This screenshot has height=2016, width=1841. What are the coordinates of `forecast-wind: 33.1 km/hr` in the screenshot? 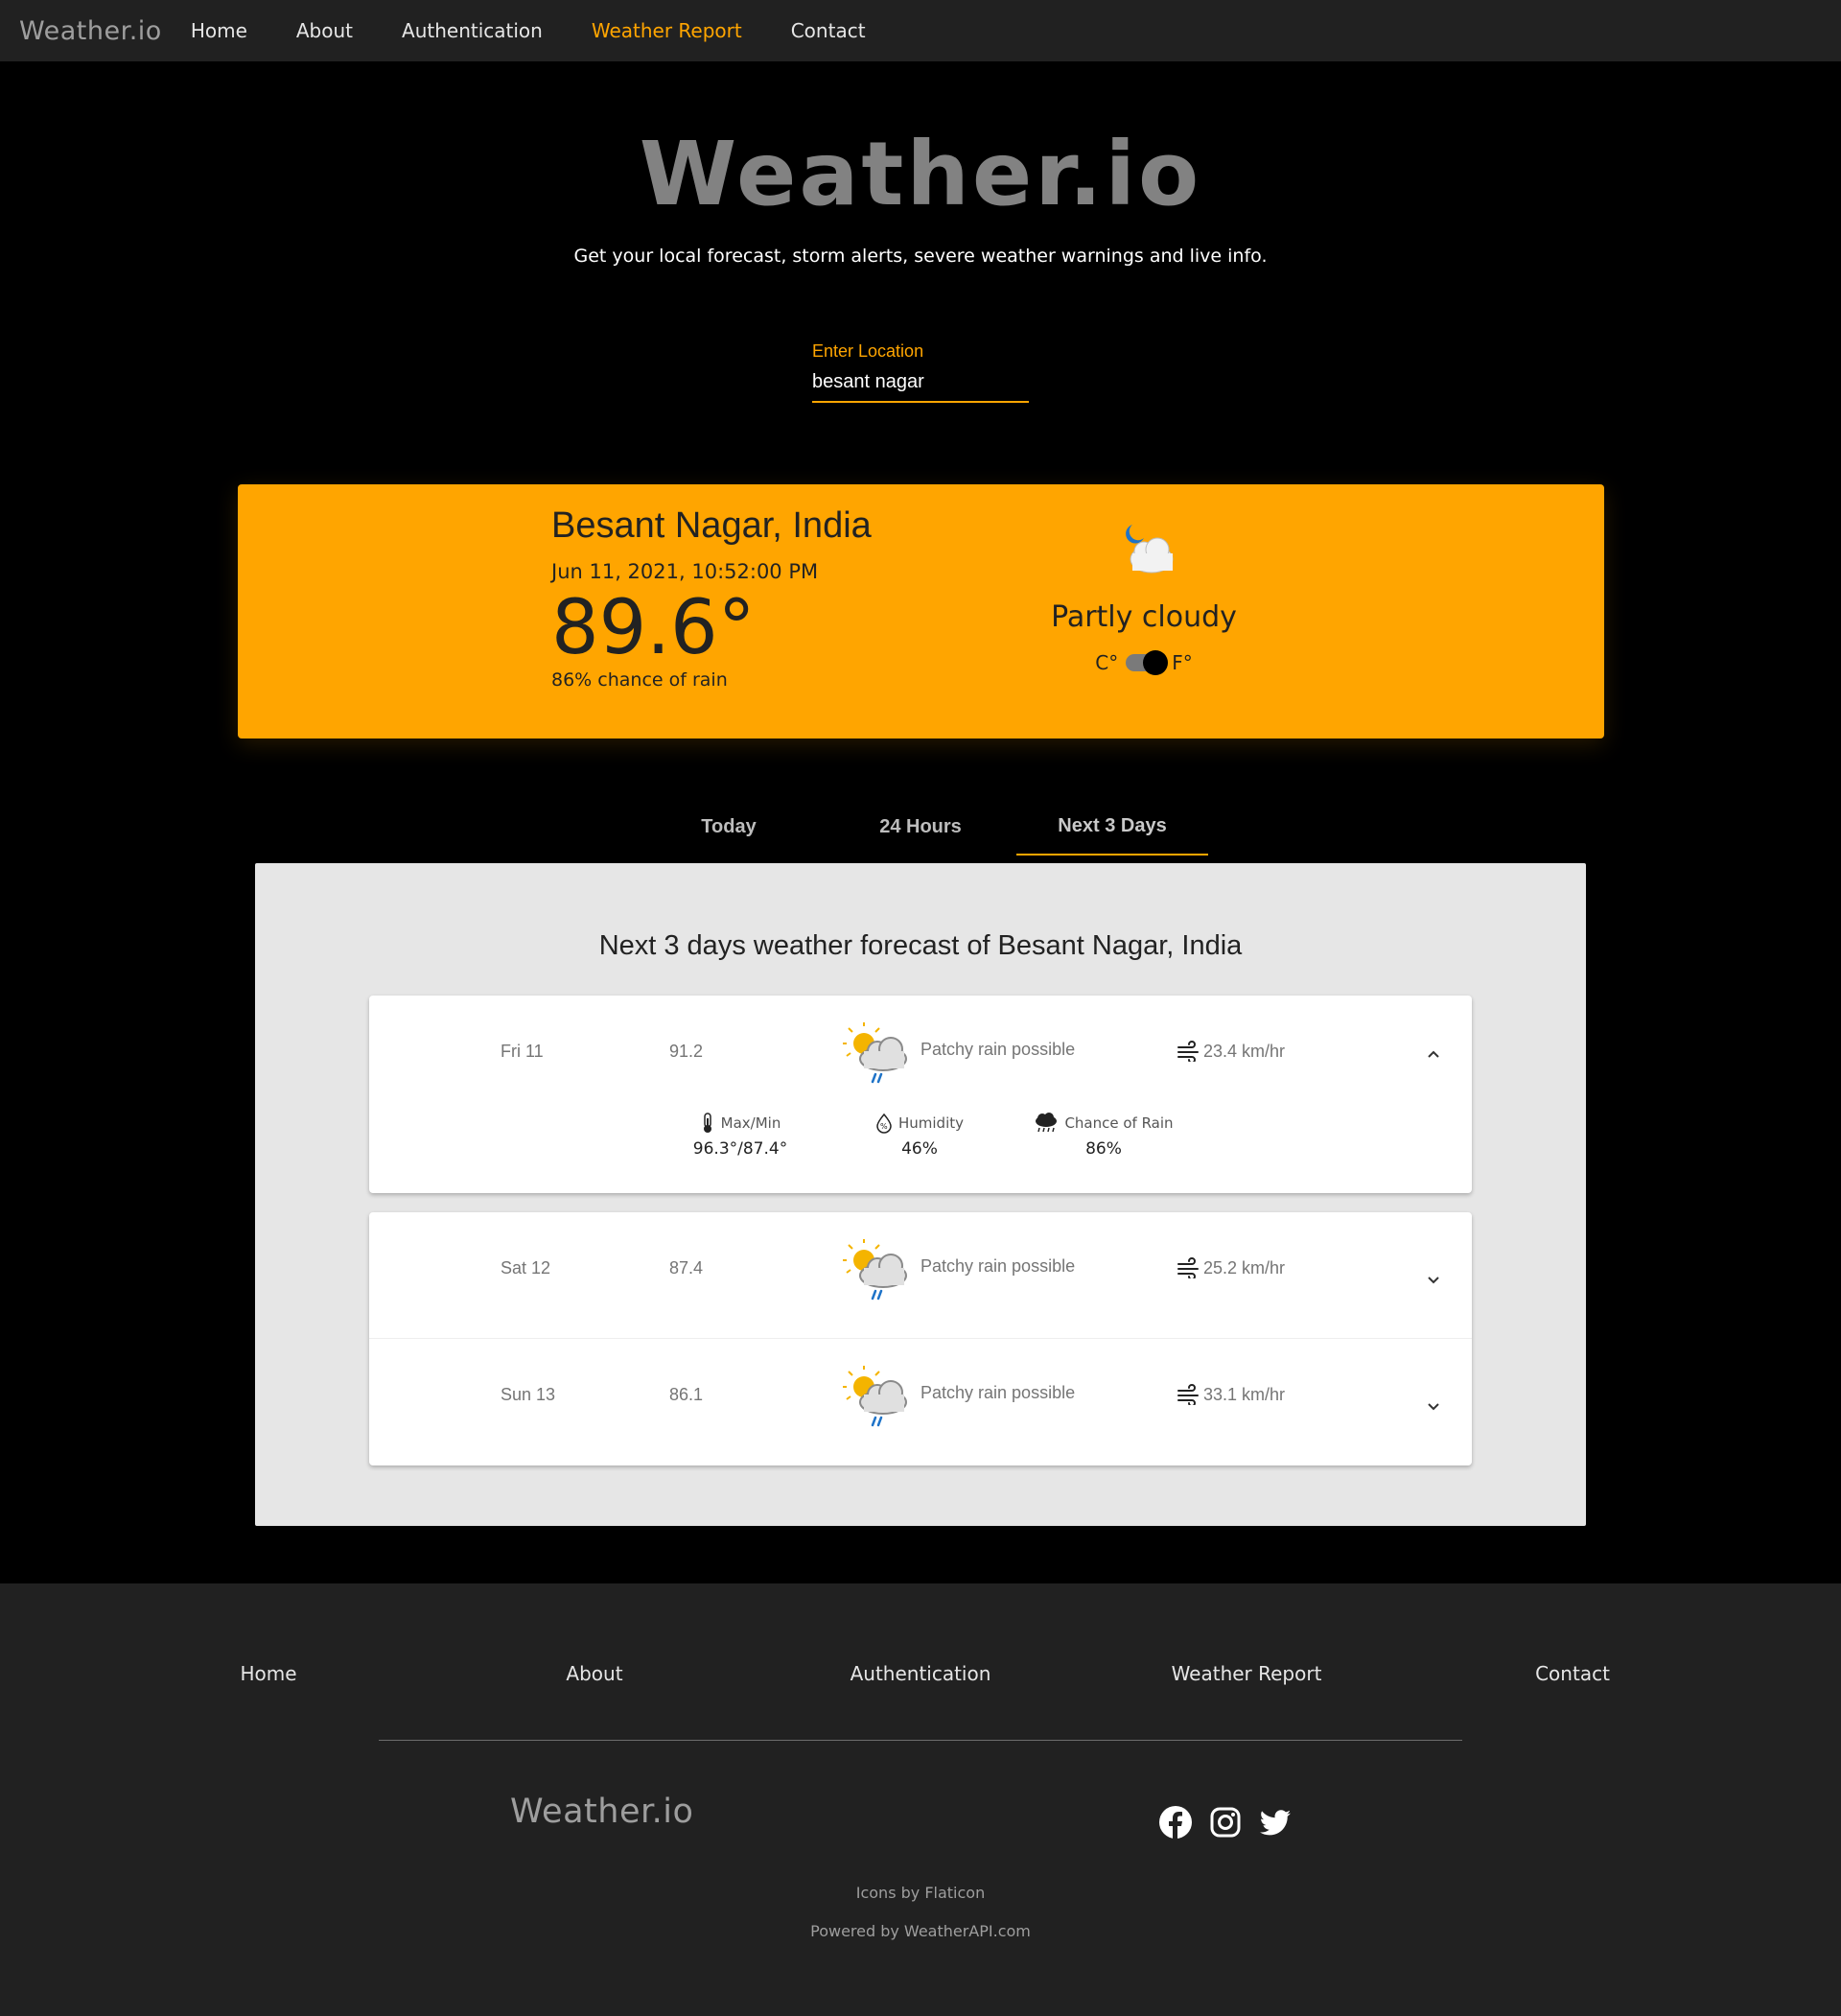 It's located at (1231, 1394).